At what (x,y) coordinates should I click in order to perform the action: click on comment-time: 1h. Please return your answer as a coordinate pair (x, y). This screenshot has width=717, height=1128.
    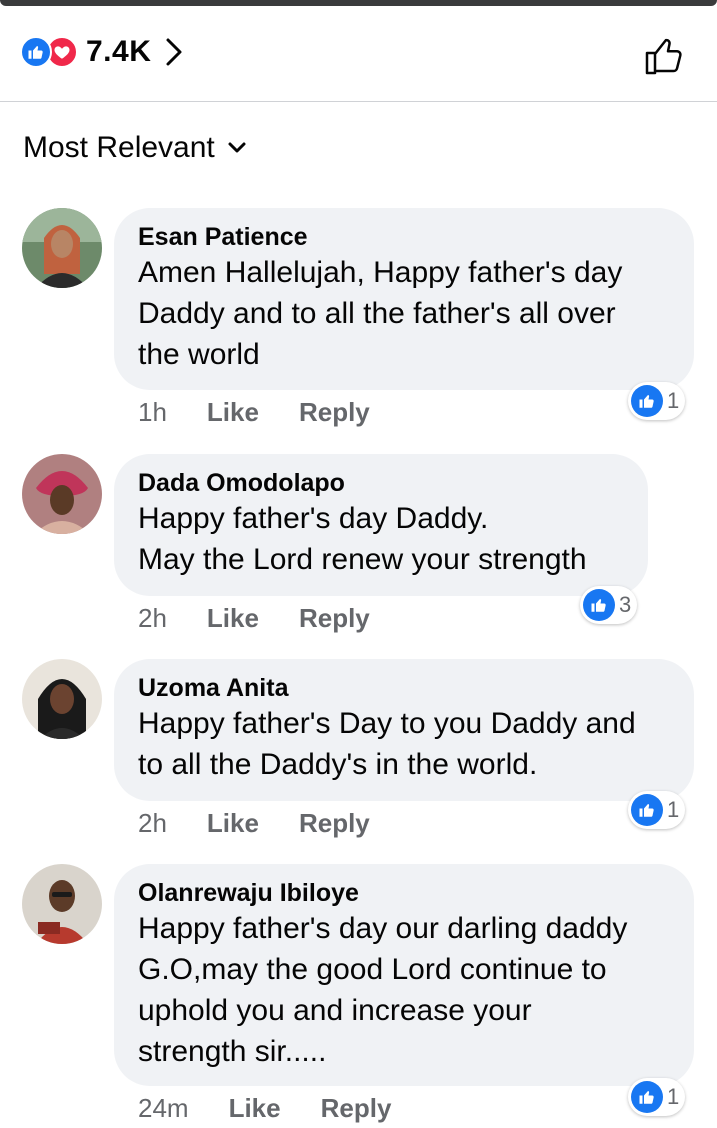
    Looking at the image, I should click on (152, 412).